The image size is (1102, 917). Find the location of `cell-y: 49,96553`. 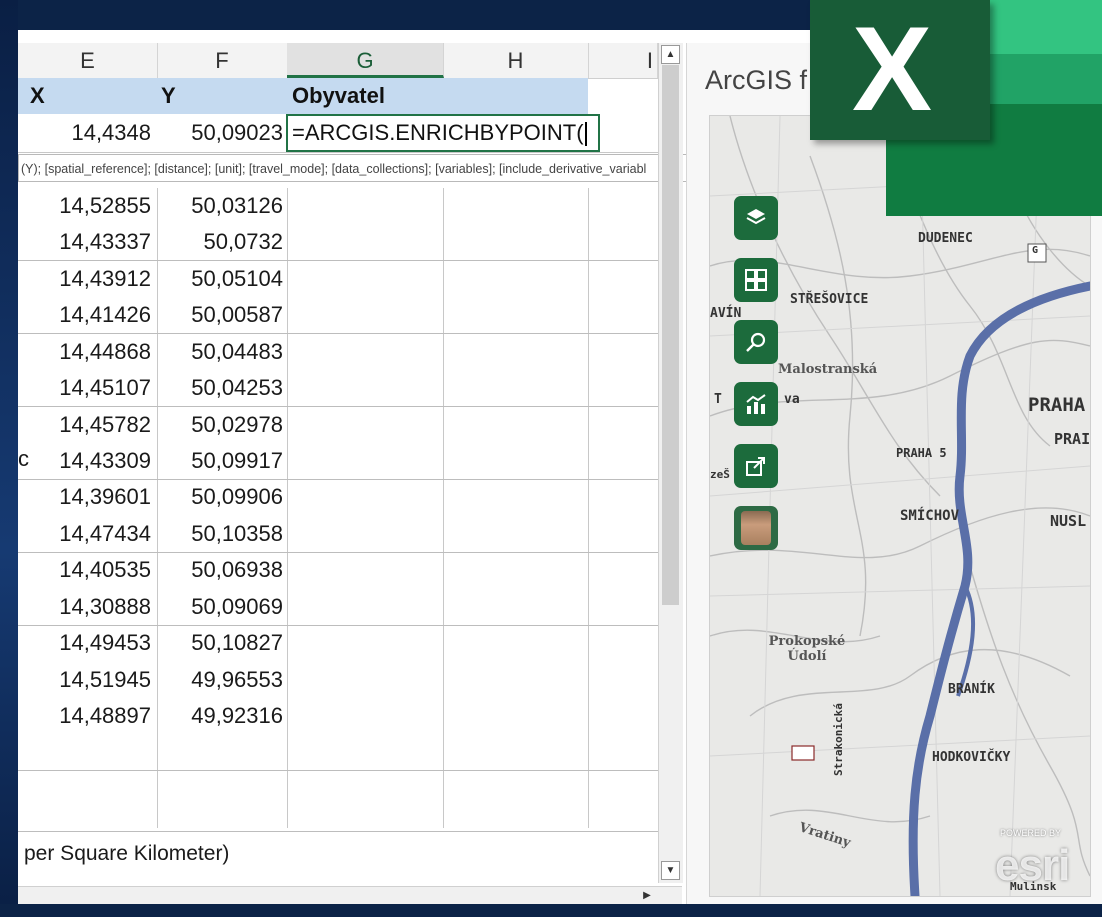

cell-y: 49,96553 is located at coordinates (220, 680).